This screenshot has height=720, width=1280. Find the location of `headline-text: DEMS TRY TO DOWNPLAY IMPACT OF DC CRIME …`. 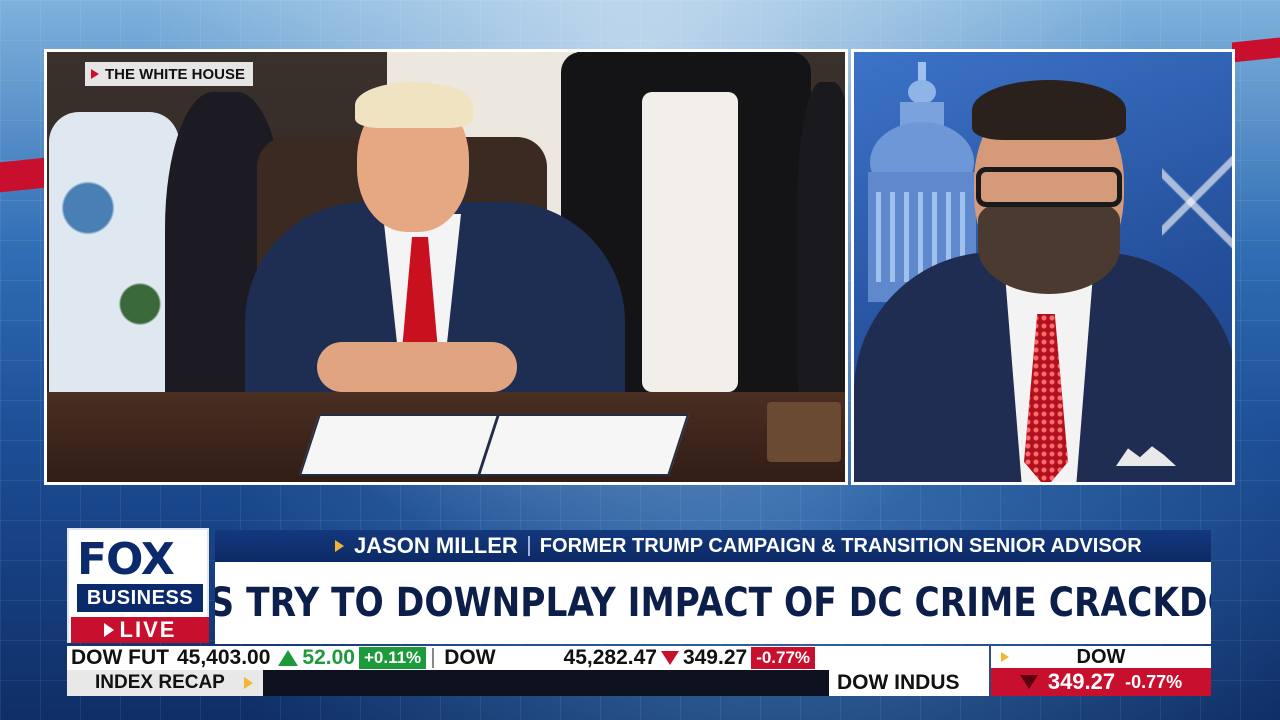

headline-text: DEMS TRY TO DOWNPLAY IMPACT OF DC CRIME … is located at coordinates (713, 603).